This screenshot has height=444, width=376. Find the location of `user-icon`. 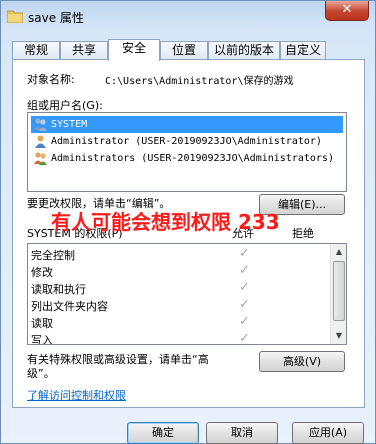

user-icon is located at coordinates (40, 141).